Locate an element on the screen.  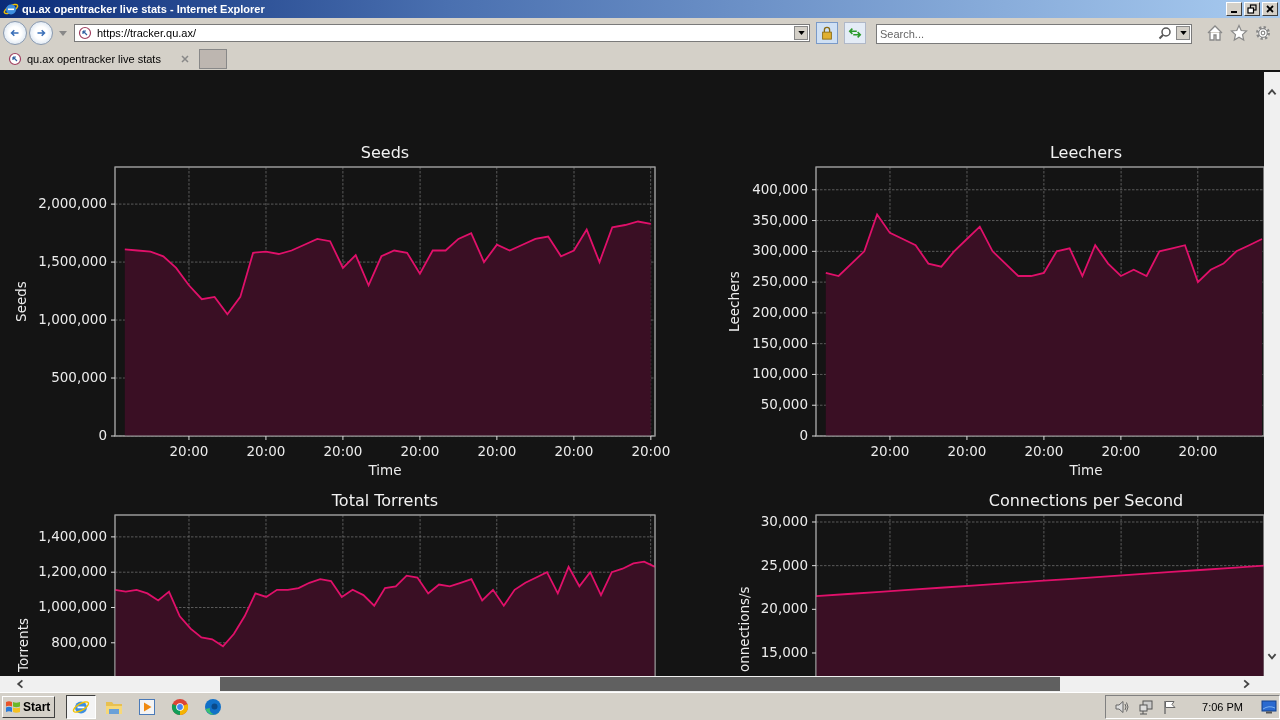
settings-icon is located at coordinates (1263, 33).